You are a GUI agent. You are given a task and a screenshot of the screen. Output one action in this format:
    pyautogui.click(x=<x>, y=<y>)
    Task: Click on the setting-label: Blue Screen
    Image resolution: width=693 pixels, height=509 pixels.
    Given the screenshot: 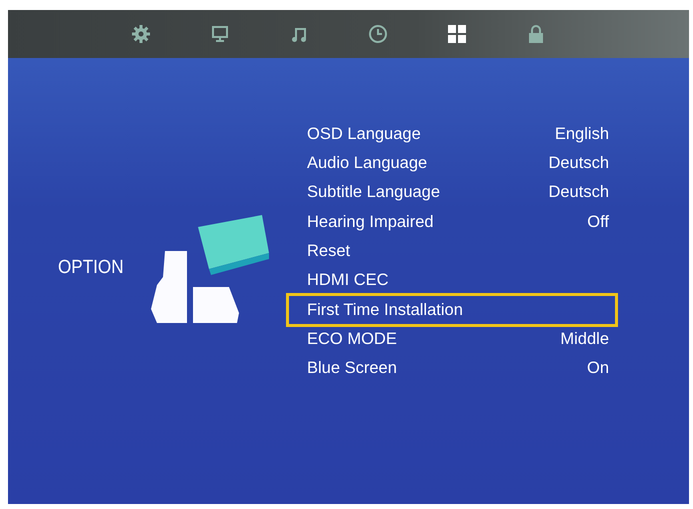 What is the action you would take?
    pyautogui.click(x=352, y=368)
    